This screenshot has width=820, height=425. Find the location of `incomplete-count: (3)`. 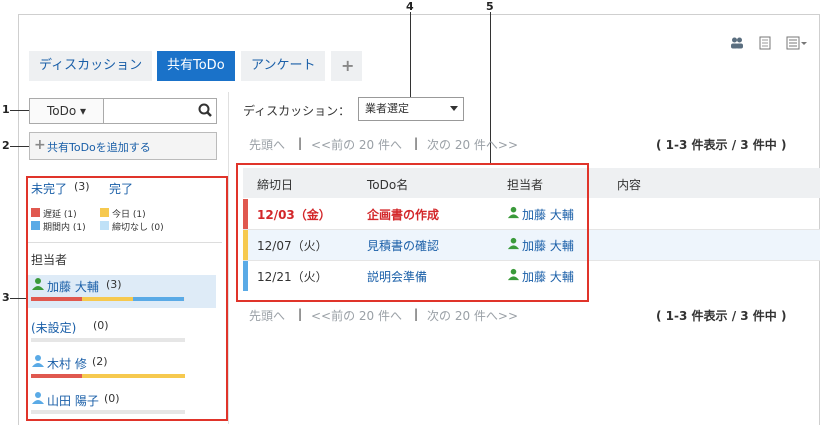

incomplete-count: (3) is located at coordinates (82, 186).